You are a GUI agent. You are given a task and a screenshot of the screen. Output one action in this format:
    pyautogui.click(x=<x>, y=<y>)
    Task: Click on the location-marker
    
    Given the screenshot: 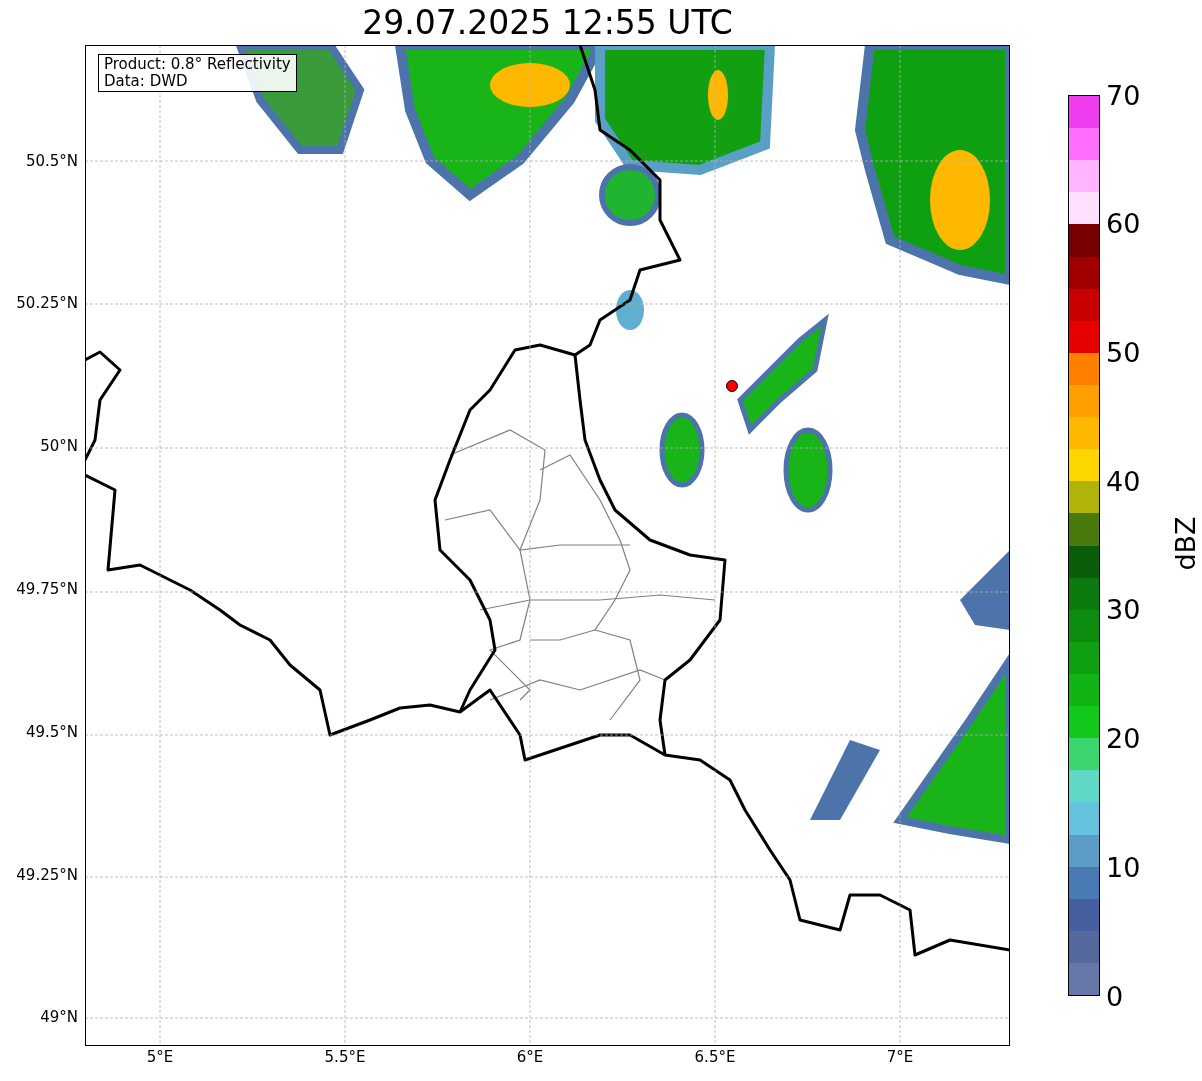 What is the action you would take?
    pyautogui.click(x=732, y=386)
    